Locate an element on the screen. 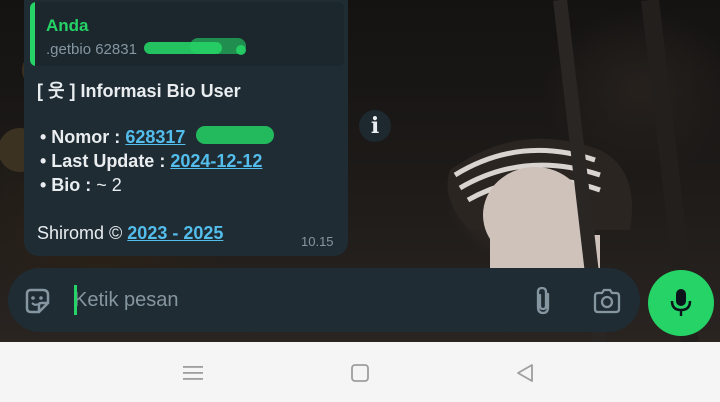 The height and width of the screenshot is (402, 720). info-icon: i is located at coordinates (375, 126).